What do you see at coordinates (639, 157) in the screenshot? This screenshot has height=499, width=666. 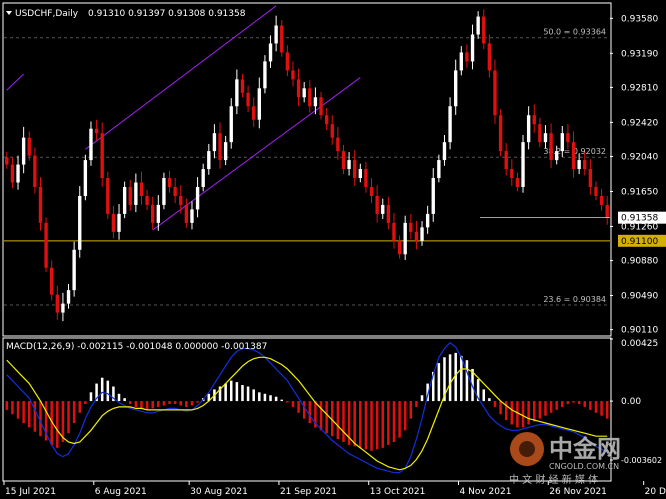 I see `price-tick-label: 0.92040` at bounding box center [639, 157].